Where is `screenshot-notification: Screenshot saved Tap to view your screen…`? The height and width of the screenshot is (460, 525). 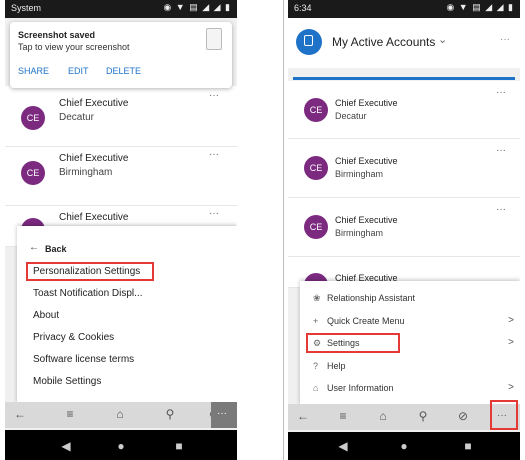
screenshot-notification: Screenshot saved Tap to view your screen… is located at coordinates (121, 55).